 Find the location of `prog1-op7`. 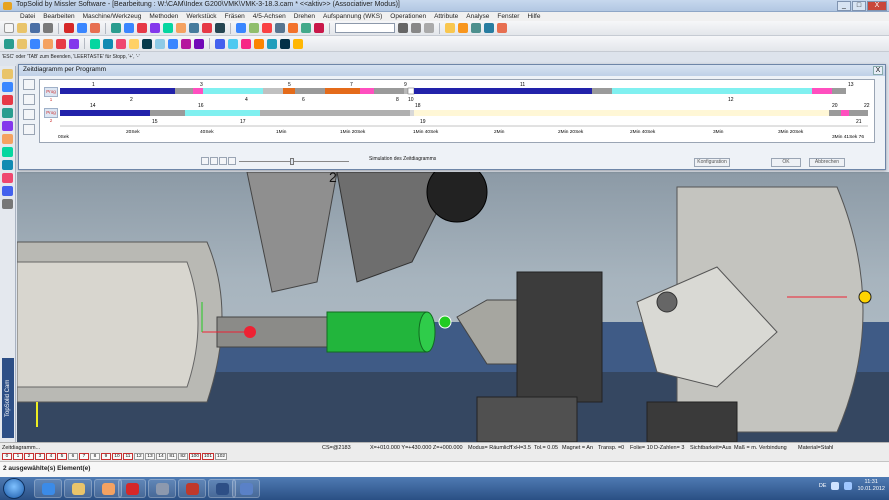

prog1-op7 is located at coordinates (310, 91).